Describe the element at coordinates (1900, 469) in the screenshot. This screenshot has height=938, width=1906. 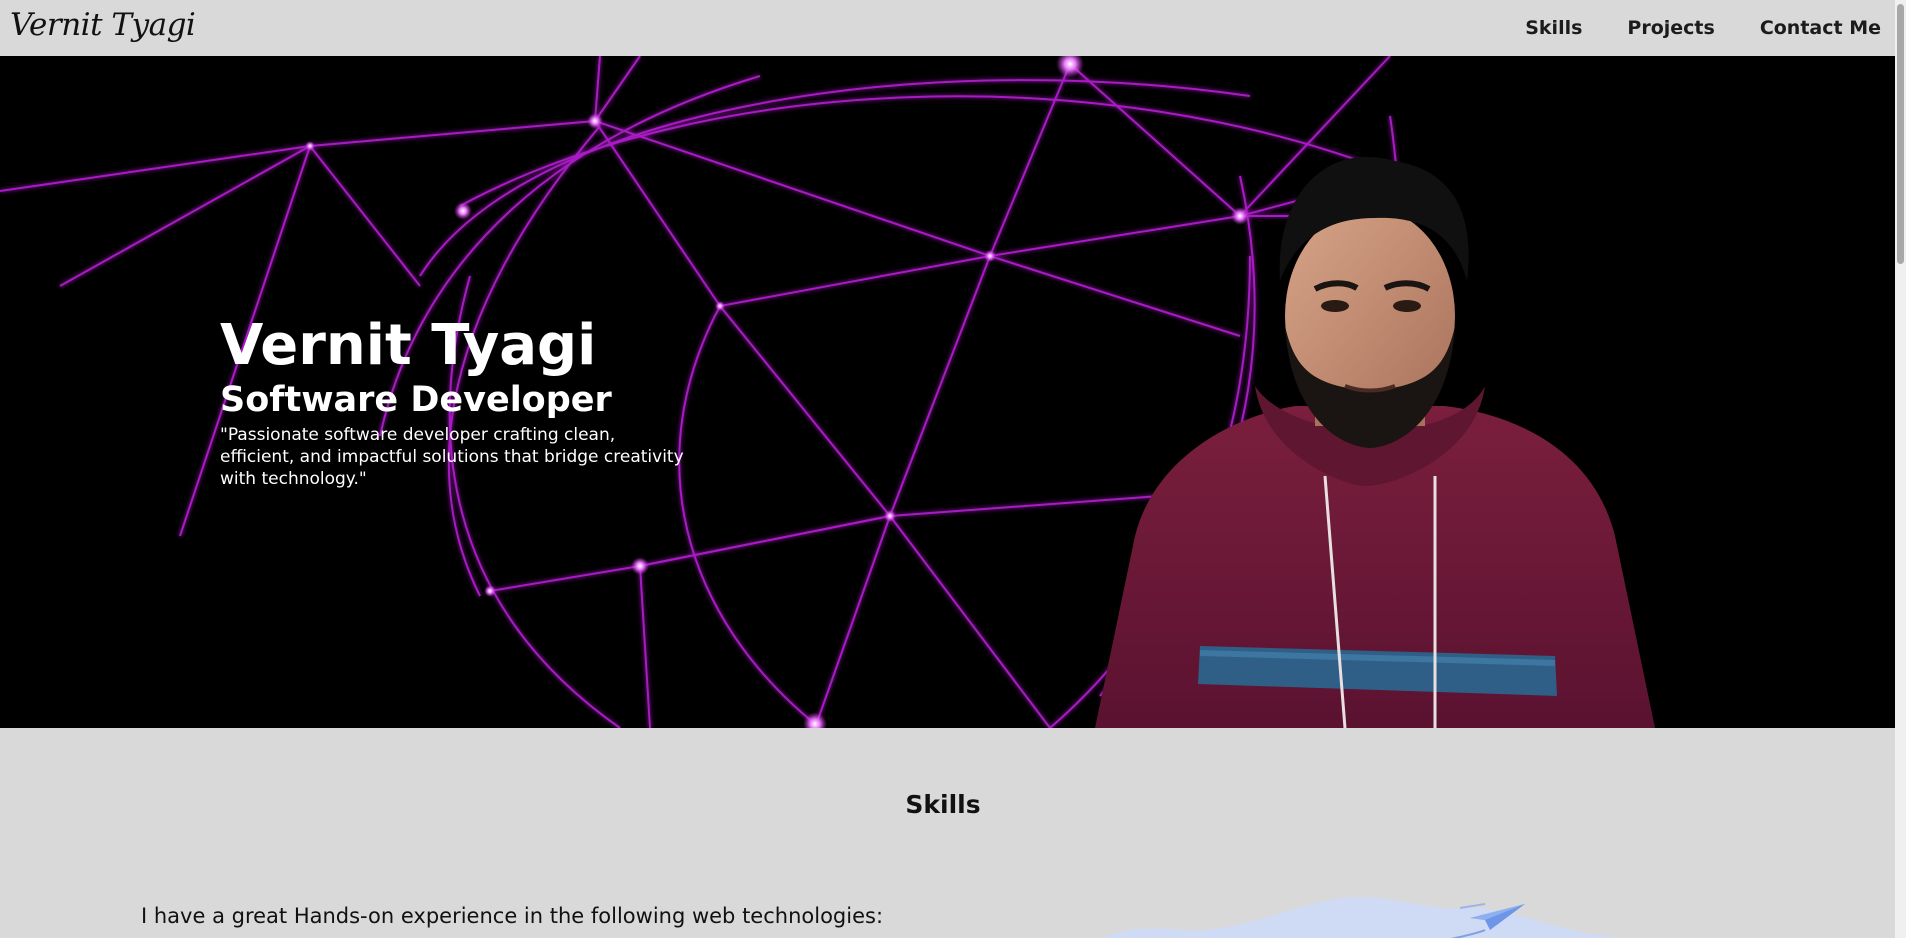
I see `page-scrollbar` at that location.